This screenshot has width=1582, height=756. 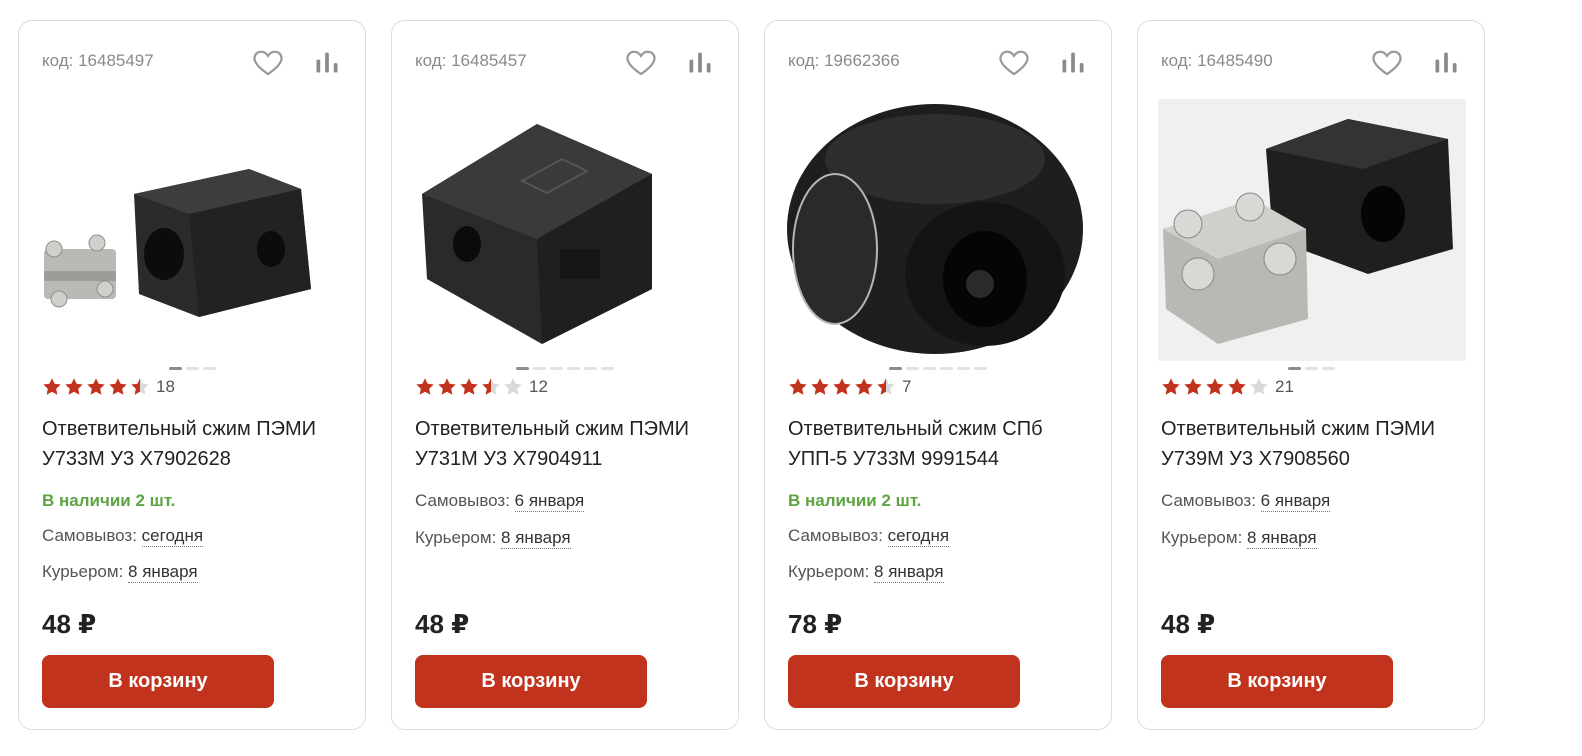 I want to click on product-rating: 7, so click(x=849, y=387).